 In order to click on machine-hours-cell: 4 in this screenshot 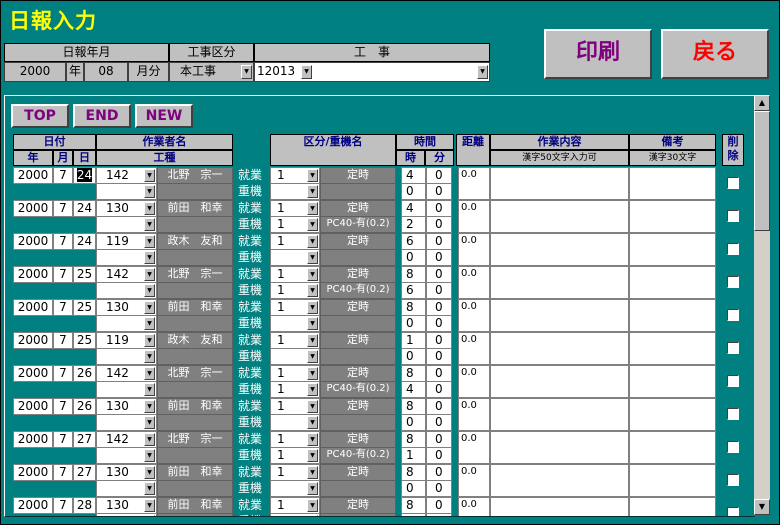, I will do `click(413, 389)`.